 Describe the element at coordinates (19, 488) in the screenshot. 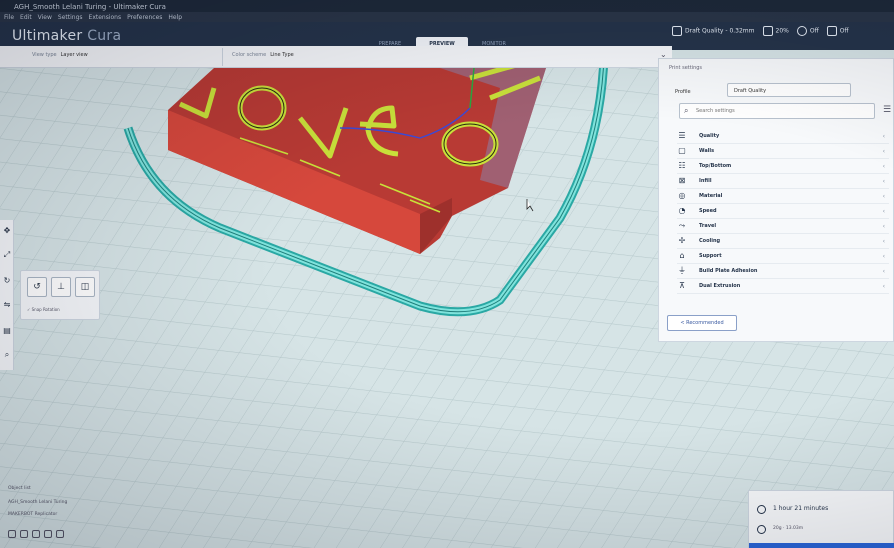

I see `object-list-header: Object list` at that location.